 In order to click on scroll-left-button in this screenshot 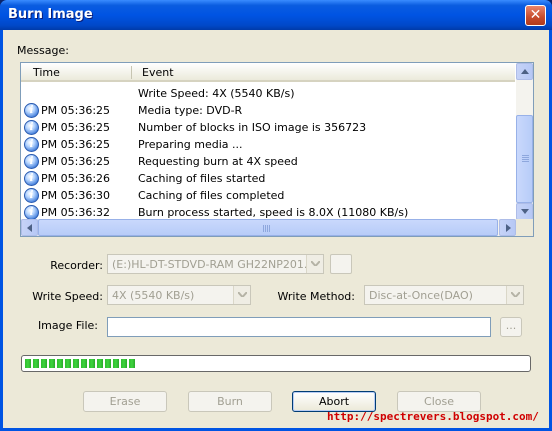, I will do `click(29, 227)`.